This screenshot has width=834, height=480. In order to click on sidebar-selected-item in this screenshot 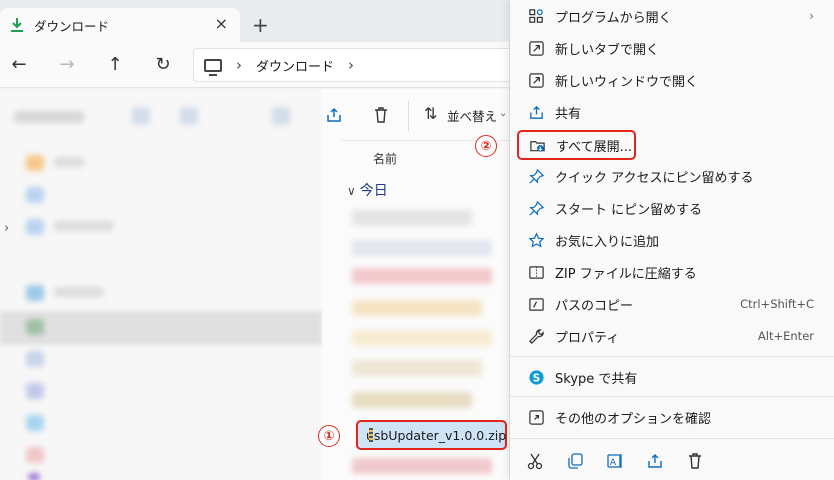, I will do `click(161, 328)`.